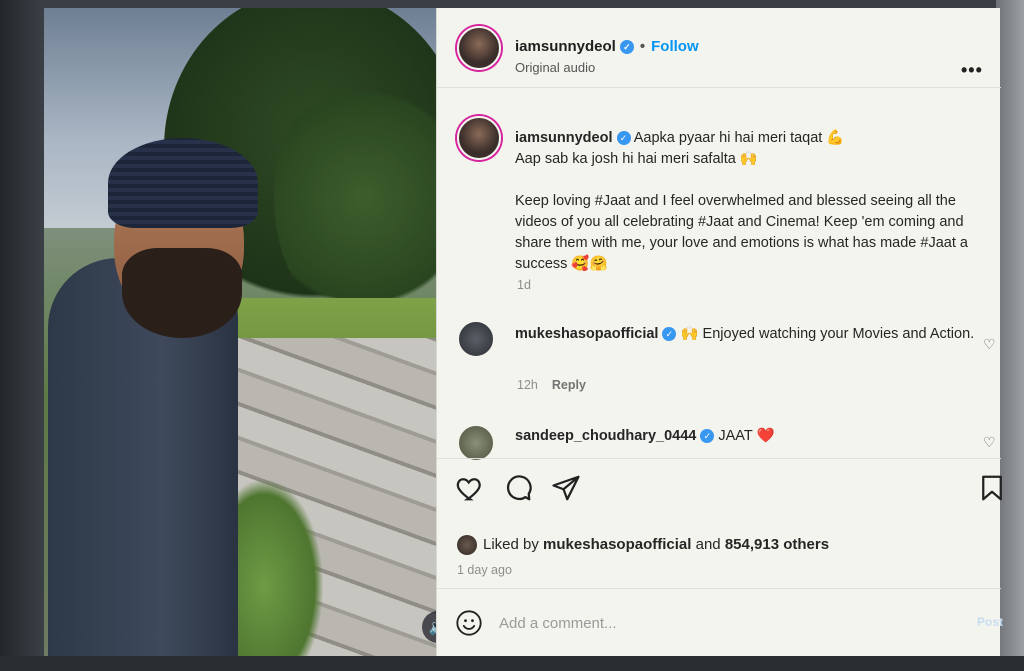 The height and width of the screenshot is (671, 1024). What do you see at coordinates (990, 622) in the screenshot?
I see `post-comment-button: Post` at bounding box center [990, 622].